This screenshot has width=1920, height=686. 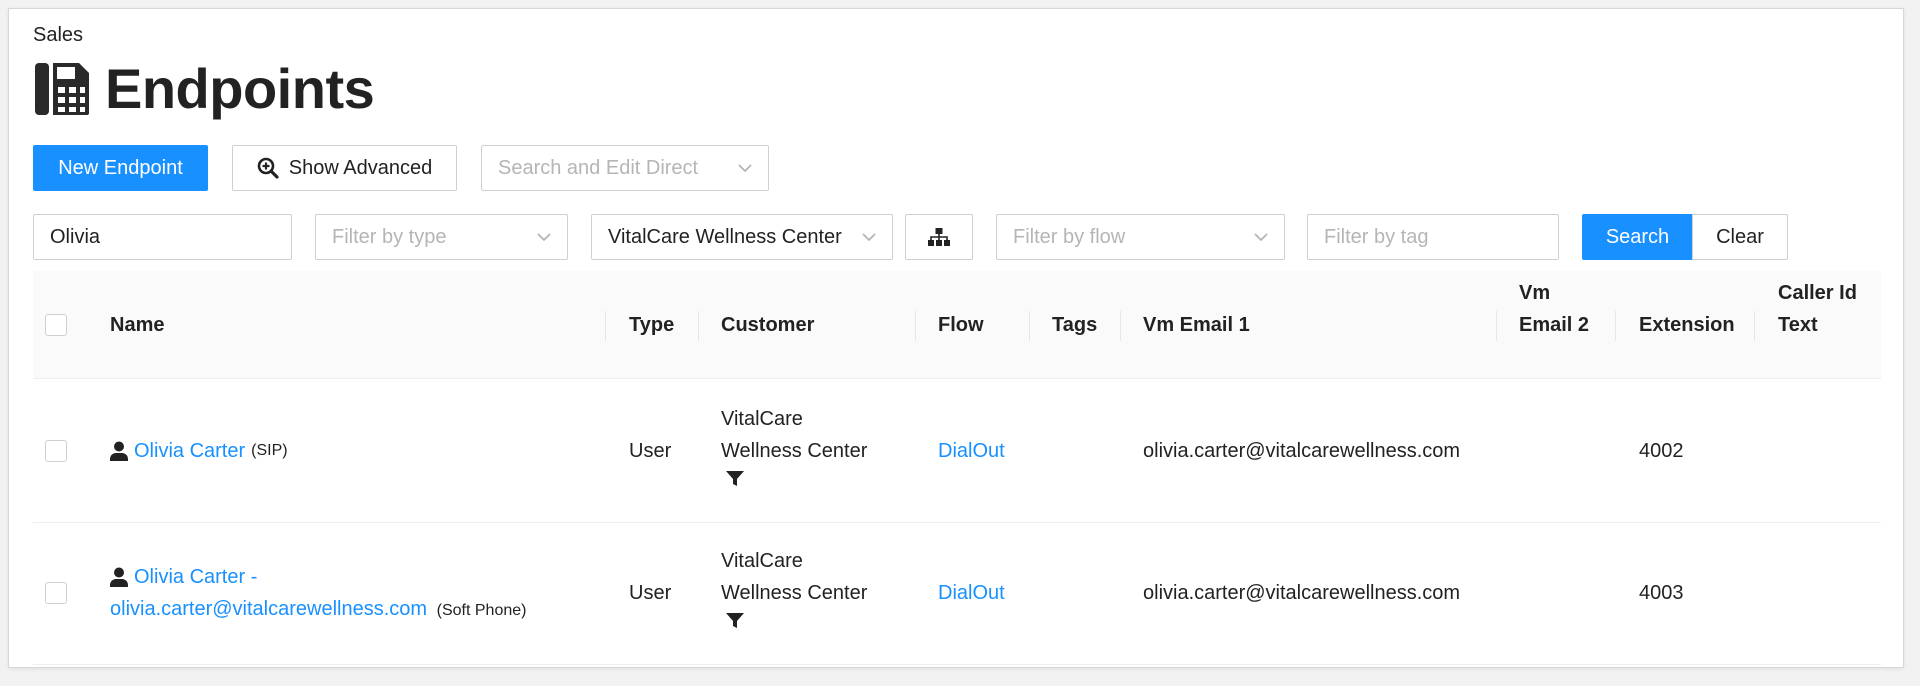 I want to click on customer-filter-select: VitalCare Wellness Center, so click(x=742, y=237).